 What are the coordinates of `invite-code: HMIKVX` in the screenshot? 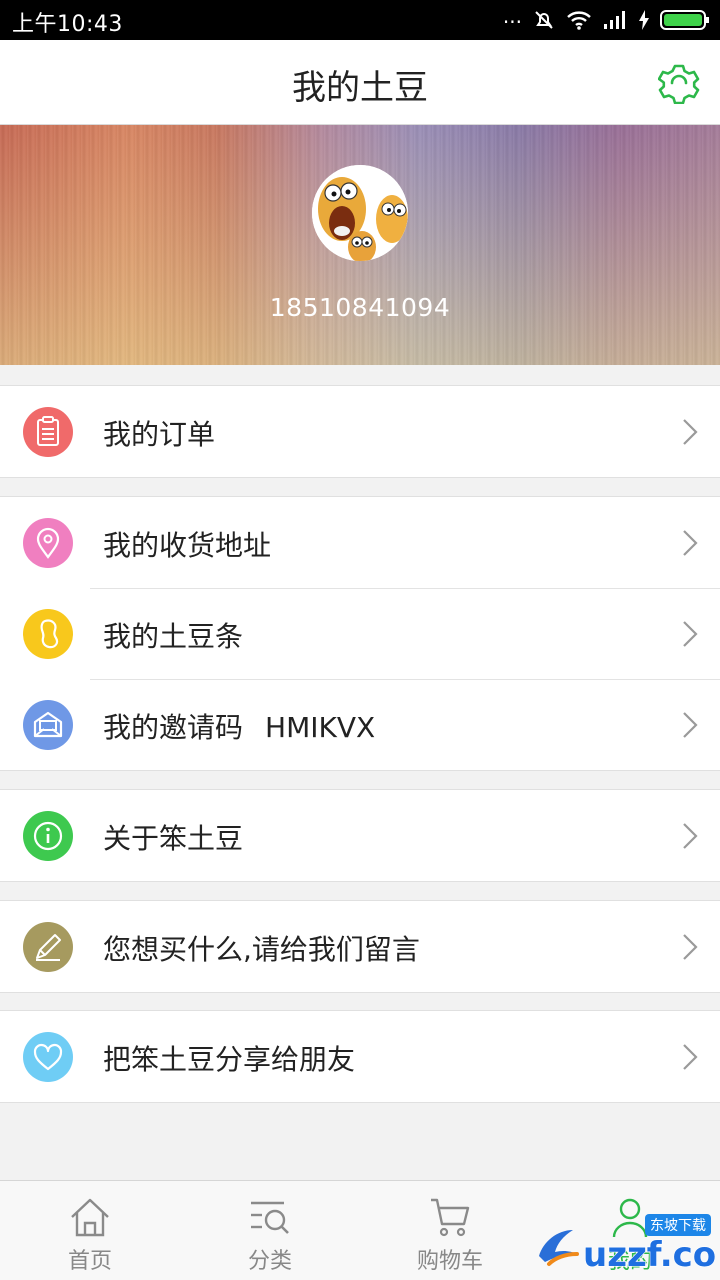 It's located at (320, 727).